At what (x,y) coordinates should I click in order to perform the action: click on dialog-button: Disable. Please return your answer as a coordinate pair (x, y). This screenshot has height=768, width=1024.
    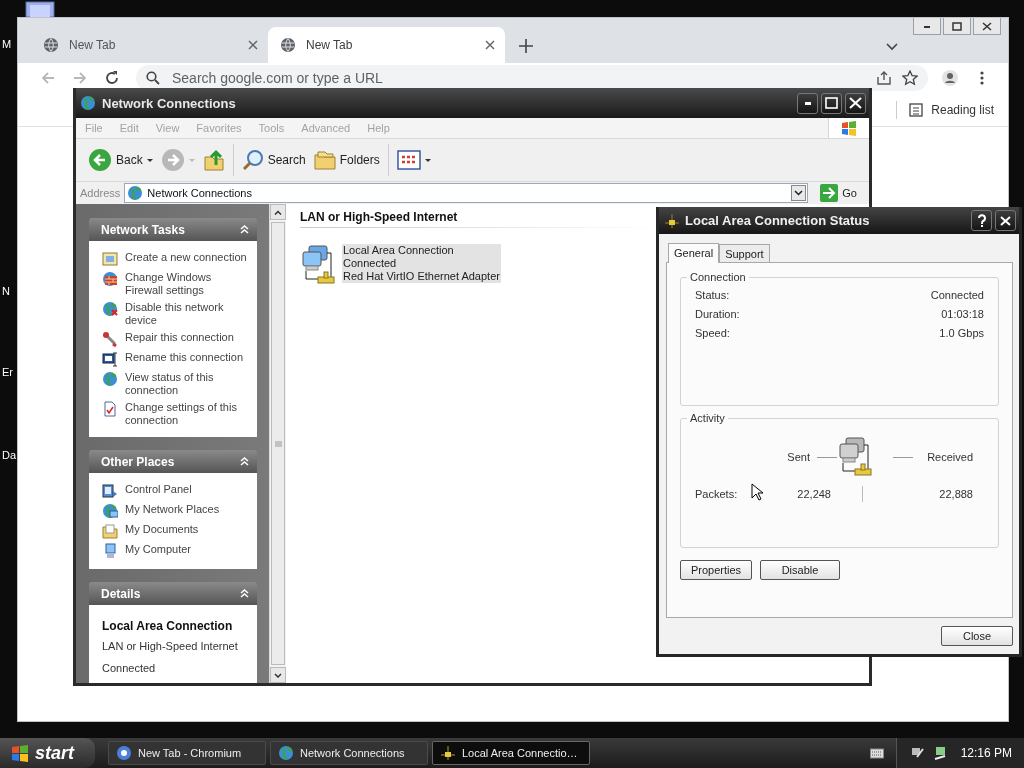
    Looking at the image, I should click on (800, 570).